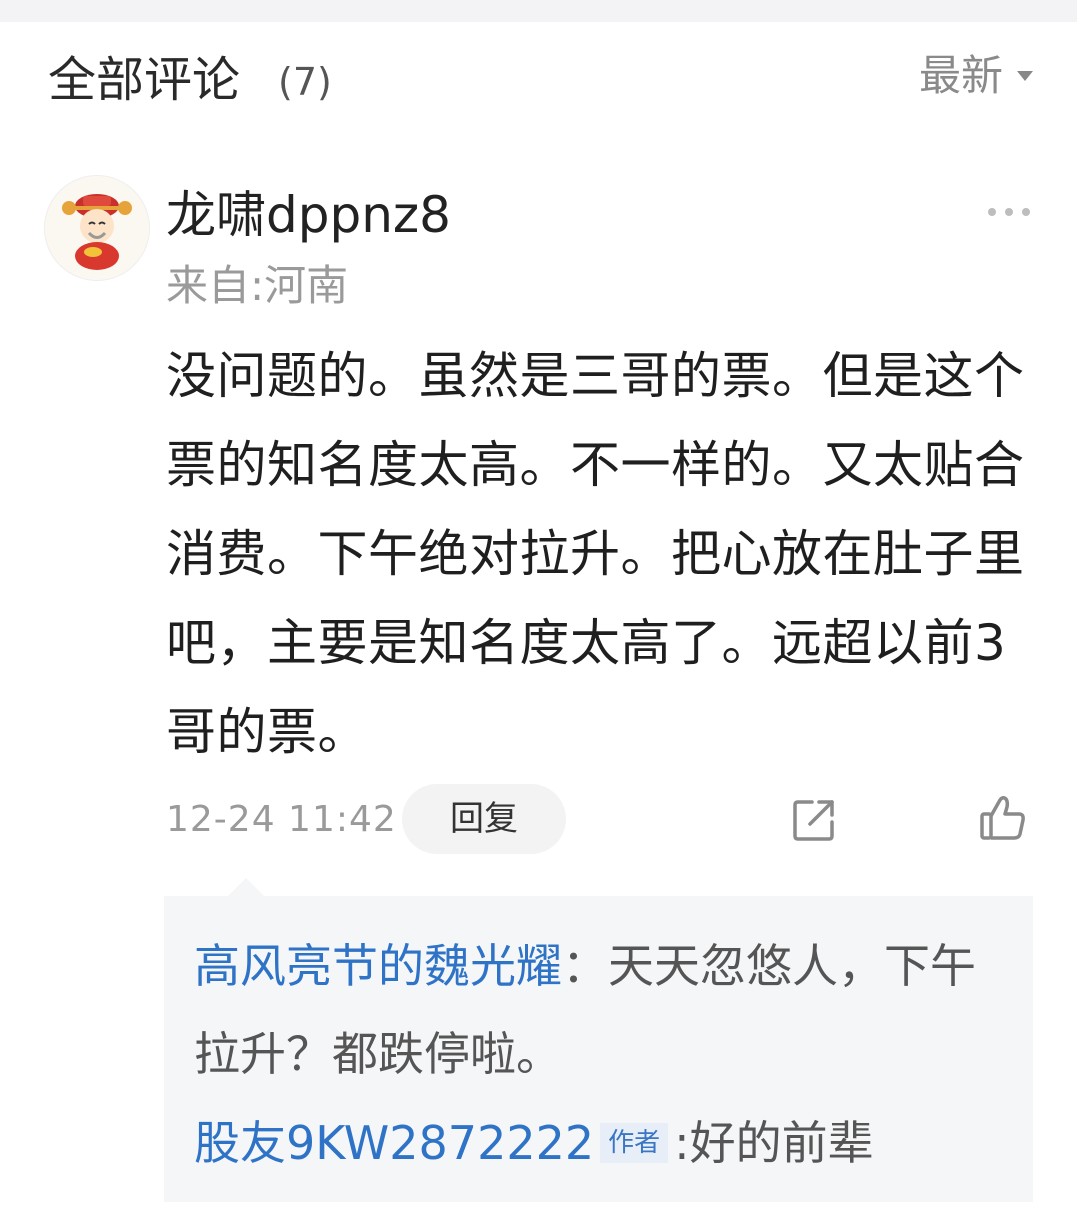 This screenshot has width=1077, height=1231. What do you see at coordinates (246, 887) in the screenshot?
I see `reply-box-arrow` at bounding box center [246, 887].